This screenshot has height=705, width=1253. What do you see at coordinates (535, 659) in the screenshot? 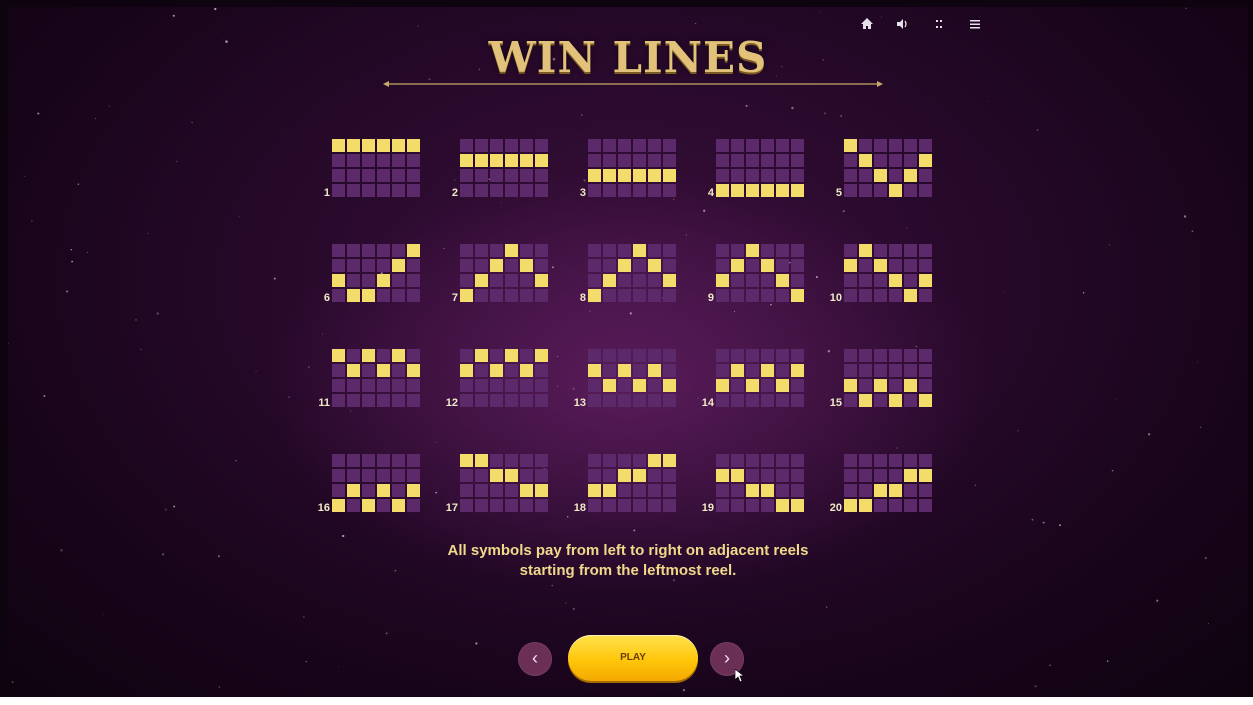
I see `previous-page-button: ‹` at bounding box center [535, 659].